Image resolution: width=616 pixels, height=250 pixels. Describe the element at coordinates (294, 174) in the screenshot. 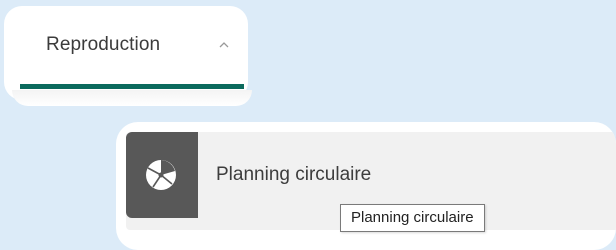

I see `planning-circulaire-label: Planning circulaire` at that location.